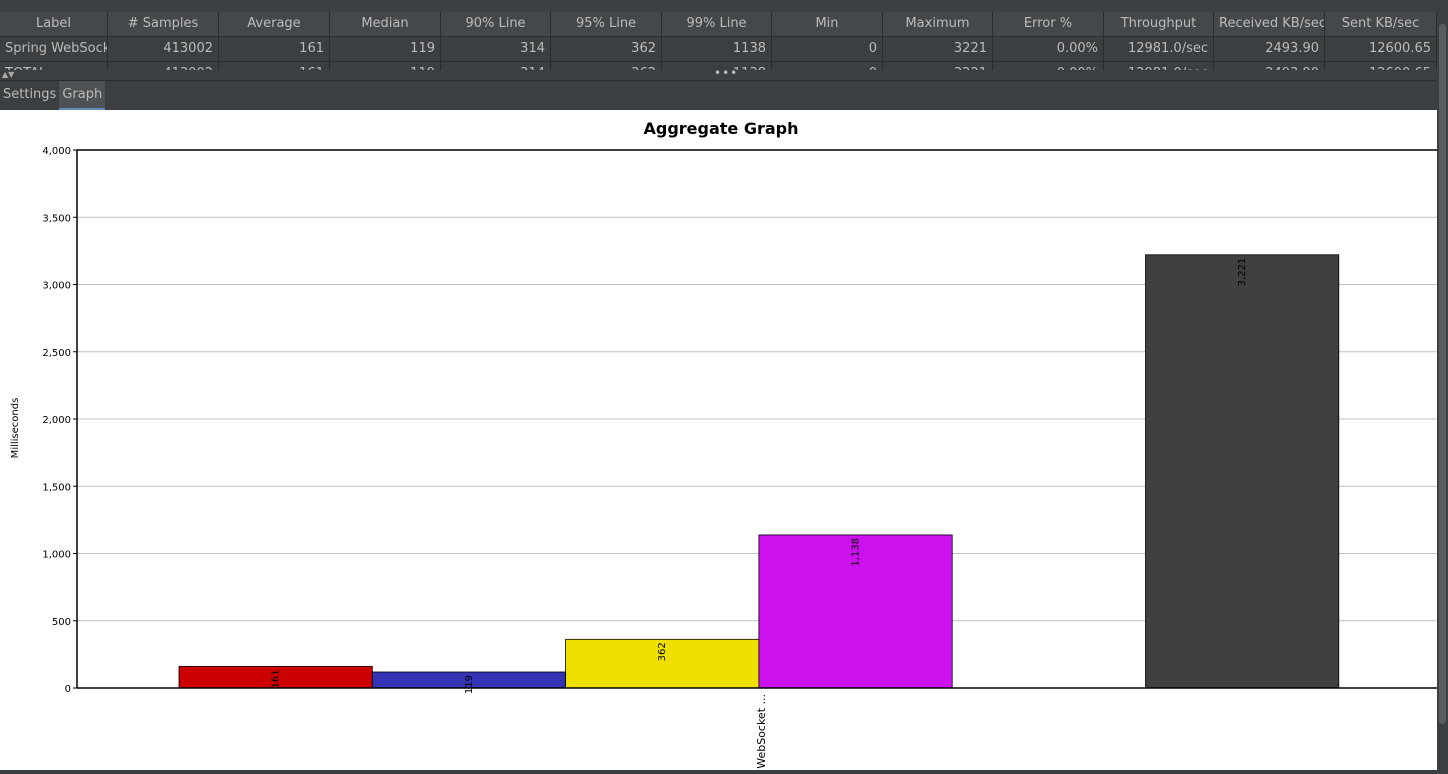 The height and width of the screenshot is (774, 1448). Describe the element at coordinates (8, 75) in the screenshot. I see `collapse-arrows-icon: ▲▼` at that location.